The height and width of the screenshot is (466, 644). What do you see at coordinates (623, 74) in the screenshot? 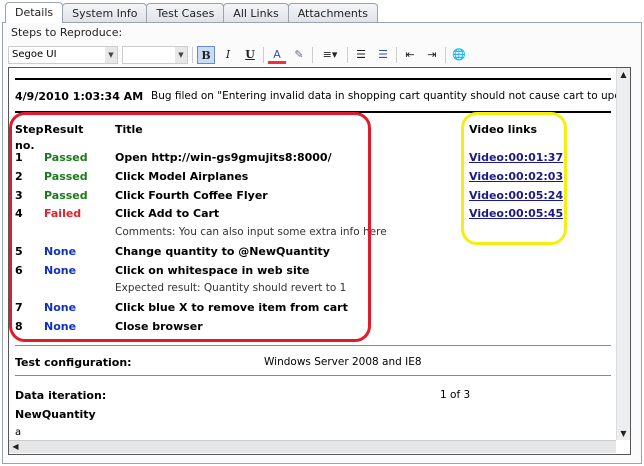
I see `scroll-up-icon: ▲` at bounding box center [623, 74].